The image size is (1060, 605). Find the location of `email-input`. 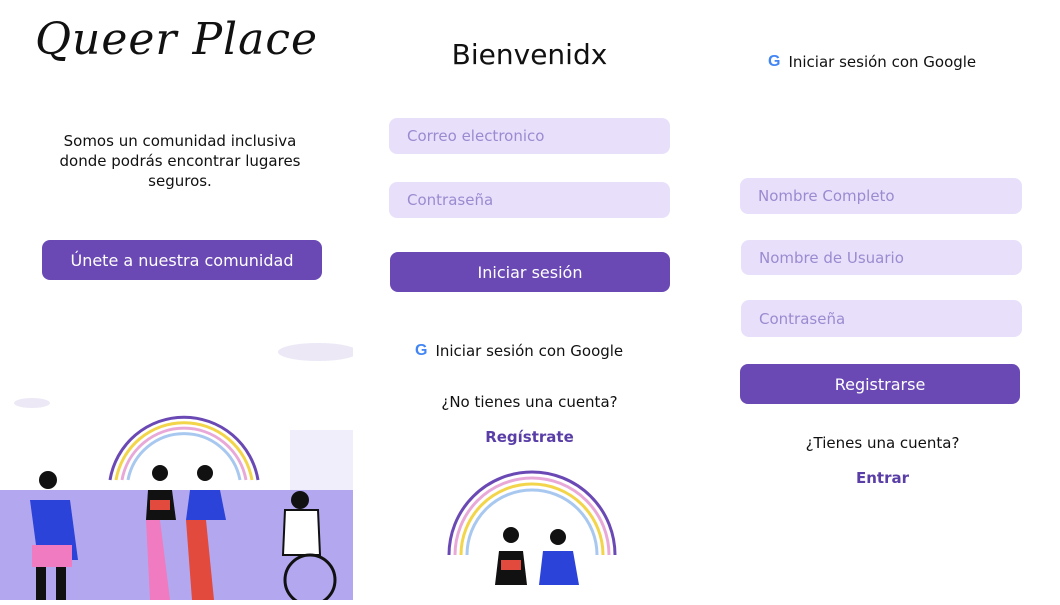

email-input is located at coordinates (529, 136).